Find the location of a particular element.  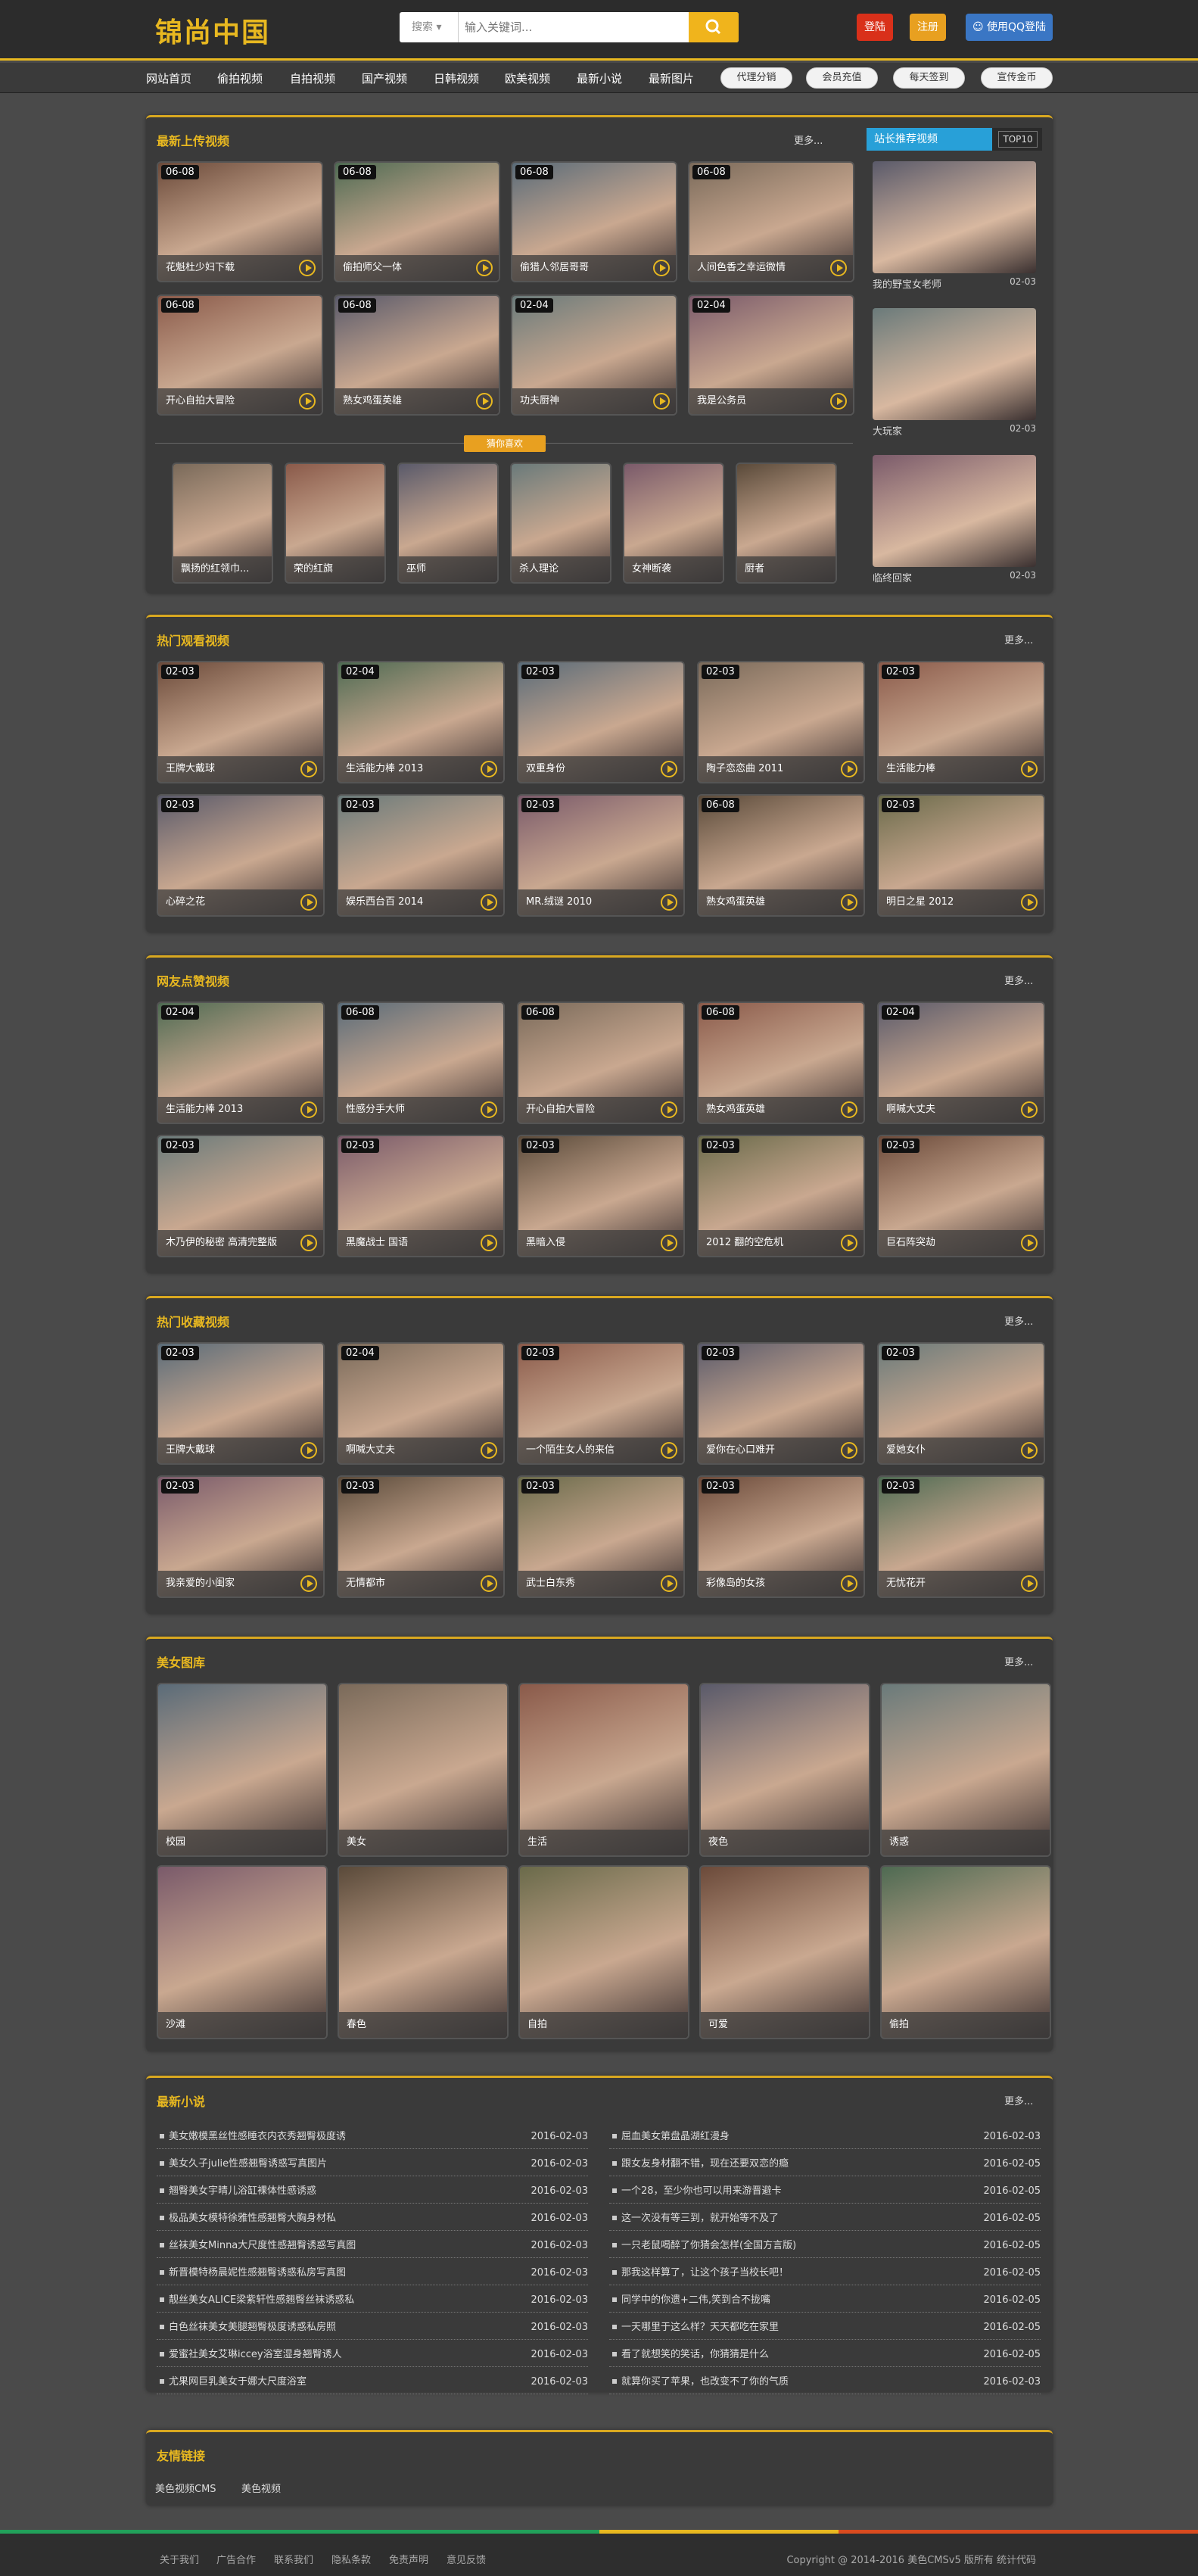

video-thumb: 02-03 心碎之花 is located at coordinates (241, 855).